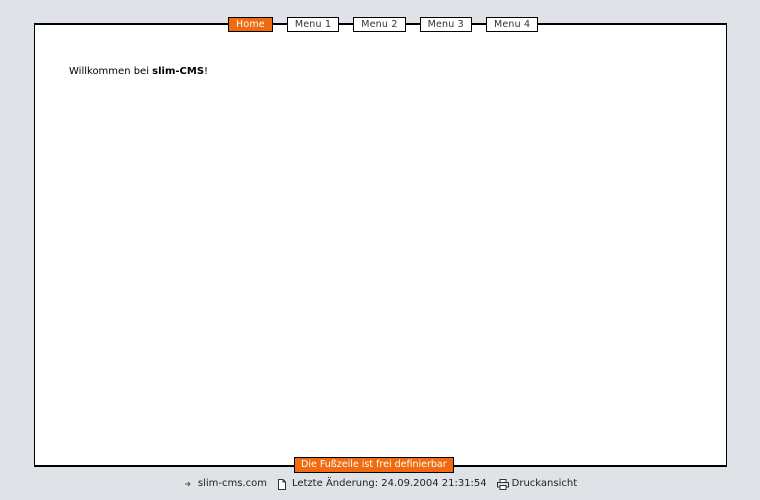  What do you see at coordinates (111, 71) in the screenshot?
I see `welcome-prefix: Willkommen bei` at bounding box center [111, 71].